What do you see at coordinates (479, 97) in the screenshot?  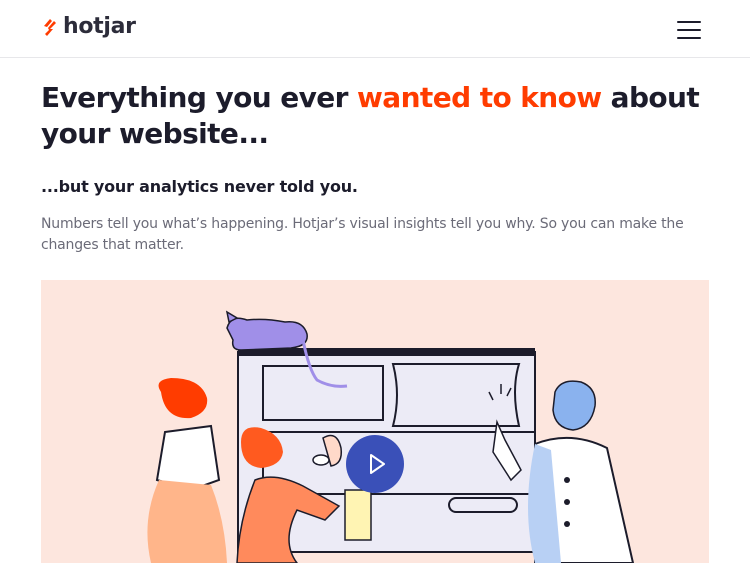 I see `headline-accent: wanted to know` at bounding box center [479, 97].